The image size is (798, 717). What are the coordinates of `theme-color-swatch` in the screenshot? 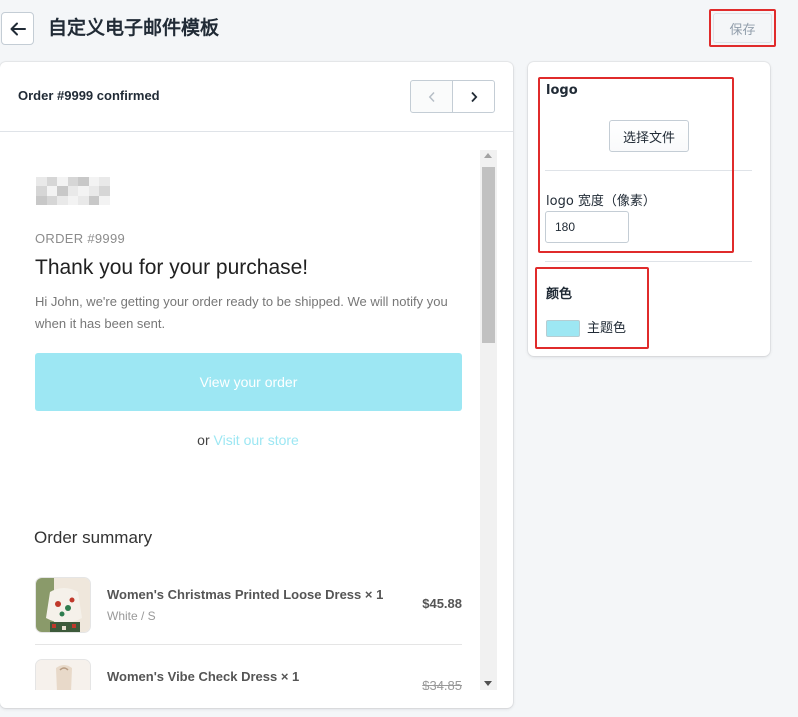 It's located at (563, 328).